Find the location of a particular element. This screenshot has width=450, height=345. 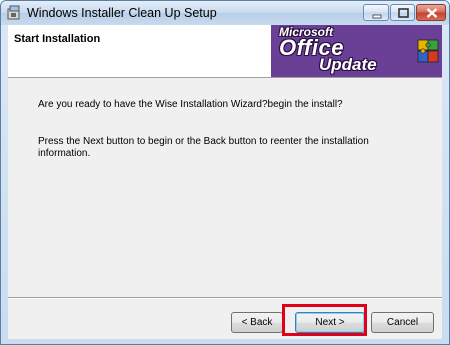

minimize-button is located at coordinates (376, 12).